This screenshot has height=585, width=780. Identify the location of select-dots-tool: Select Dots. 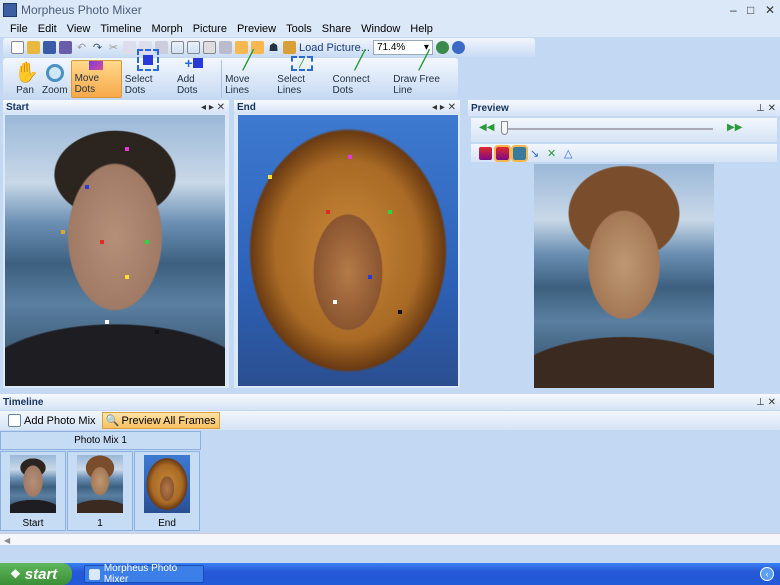
(148, 73).